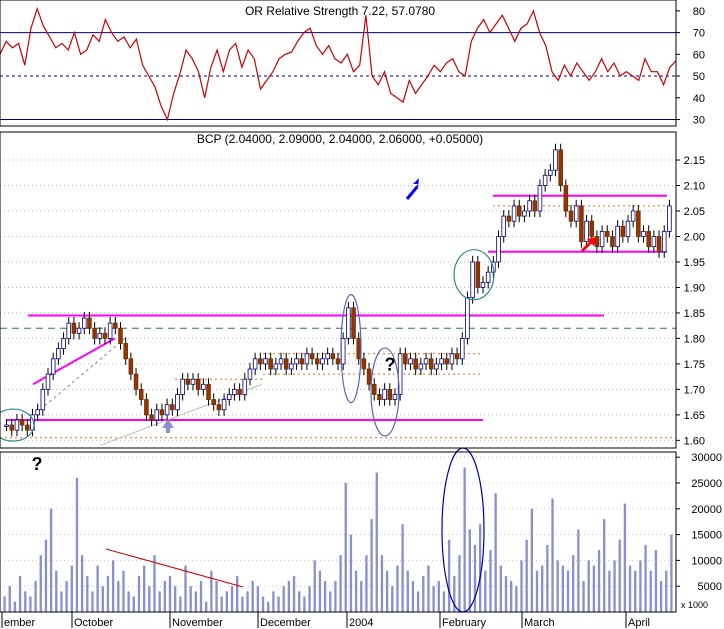 The width and height of the screenshot is (724, 629). I want to click on month-label: 2004, so click(361, 623).